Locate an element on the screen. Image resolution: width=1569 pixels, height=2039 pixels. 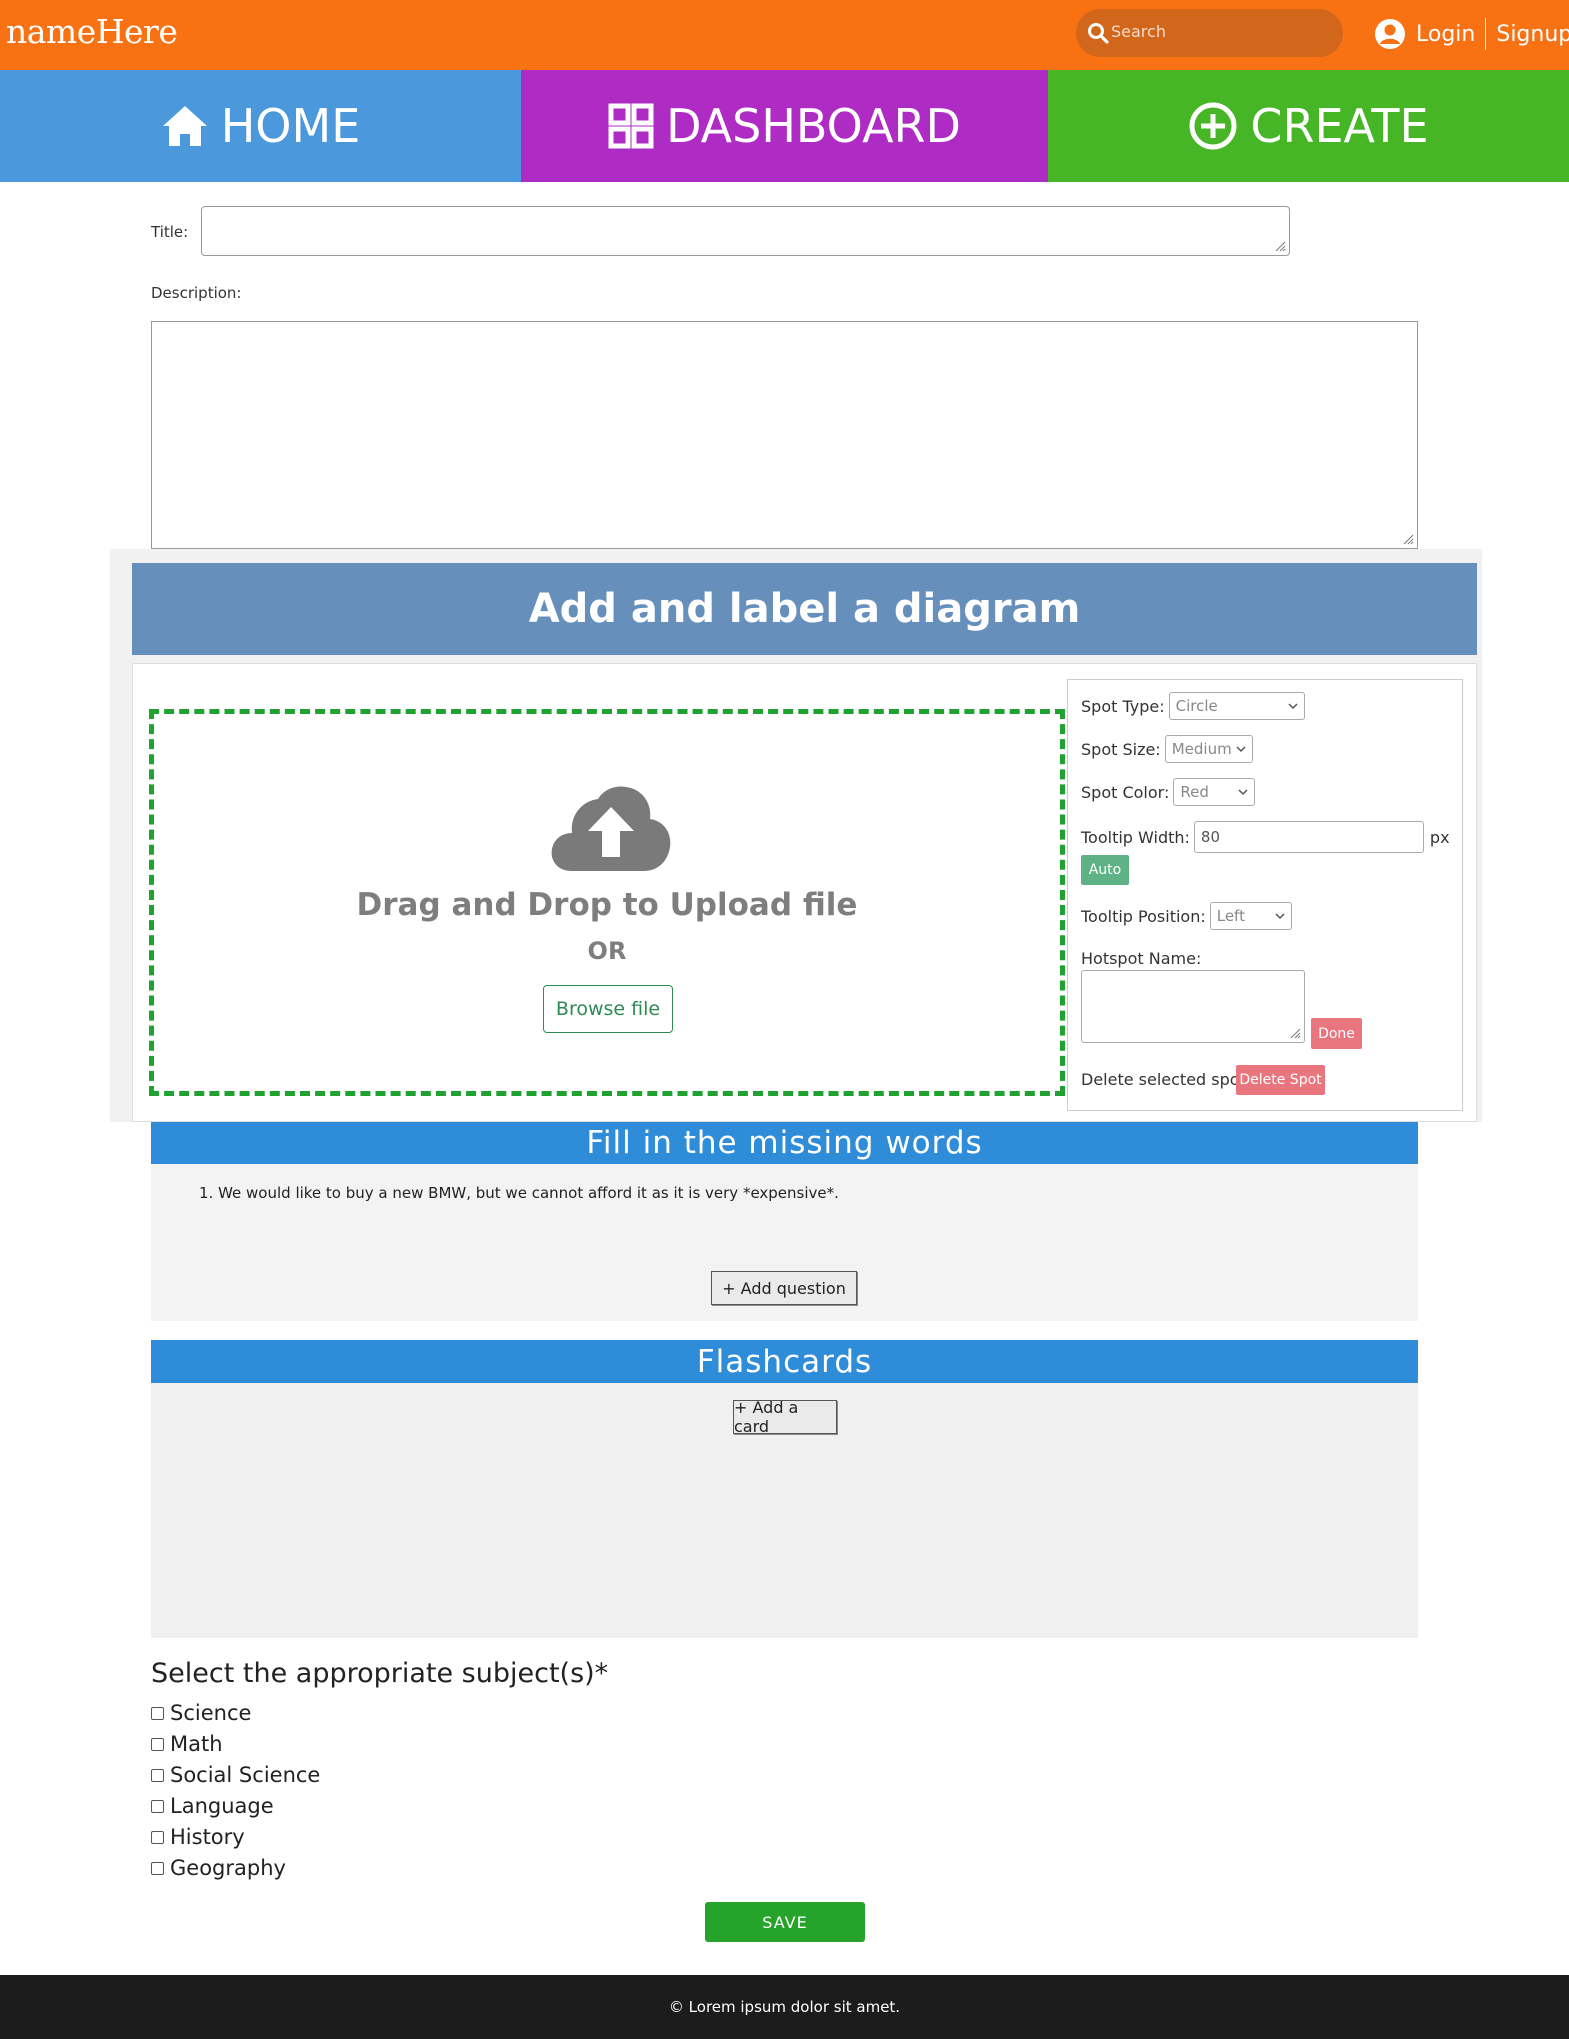
title-field is located at coordinates (745, 231).